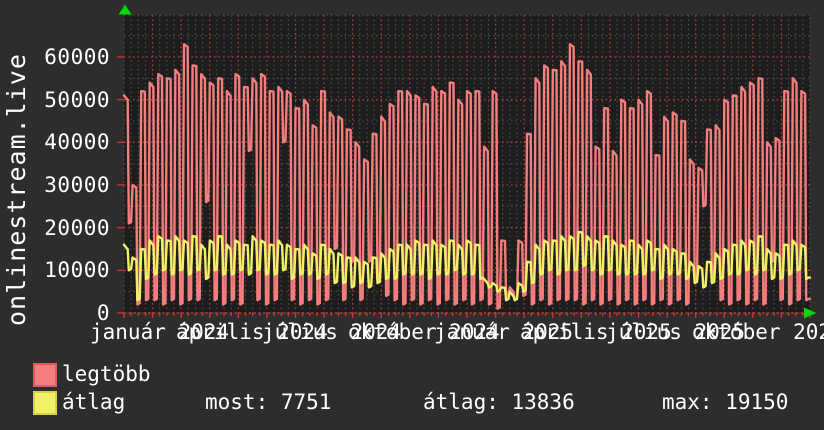 This screenshot has width=824, height=430. What do you see at coordinates (77, 99) in the screenshot?
I see `y-tick-label: 50000` at bounding box center [77, 99].